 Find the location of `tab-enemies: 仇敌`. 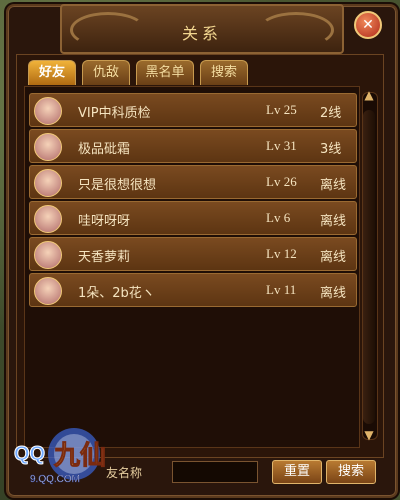

tab-enemies: 仇敌 is located at coordinates (106, 72).